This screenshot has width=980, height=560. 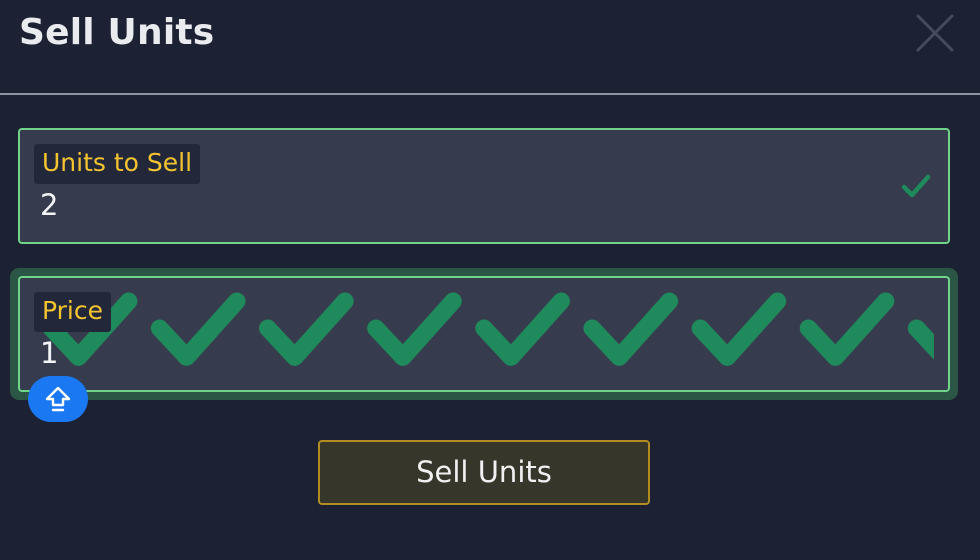 I want to click on units-to-sell-input, so click(x=190, y=205).